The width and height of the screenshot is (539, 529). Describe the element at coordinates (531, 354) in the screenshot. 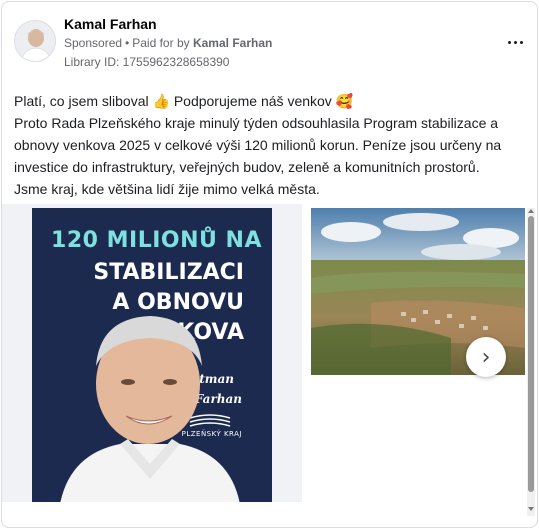

I see `scrollbar-thumb` at that location.